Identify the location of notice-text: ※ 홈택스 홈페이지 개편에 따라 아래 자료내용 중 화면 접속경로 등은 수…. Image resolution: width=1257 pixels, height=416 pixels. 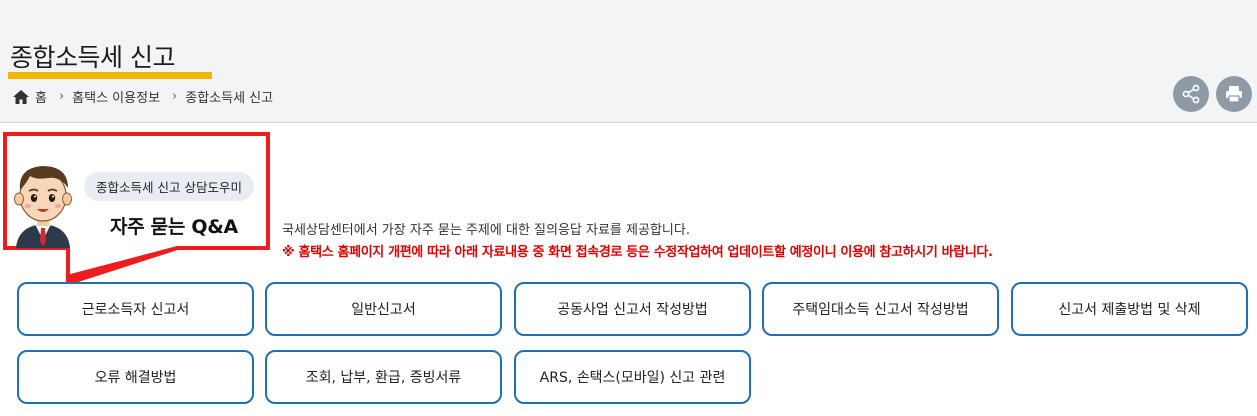
(637, 252).